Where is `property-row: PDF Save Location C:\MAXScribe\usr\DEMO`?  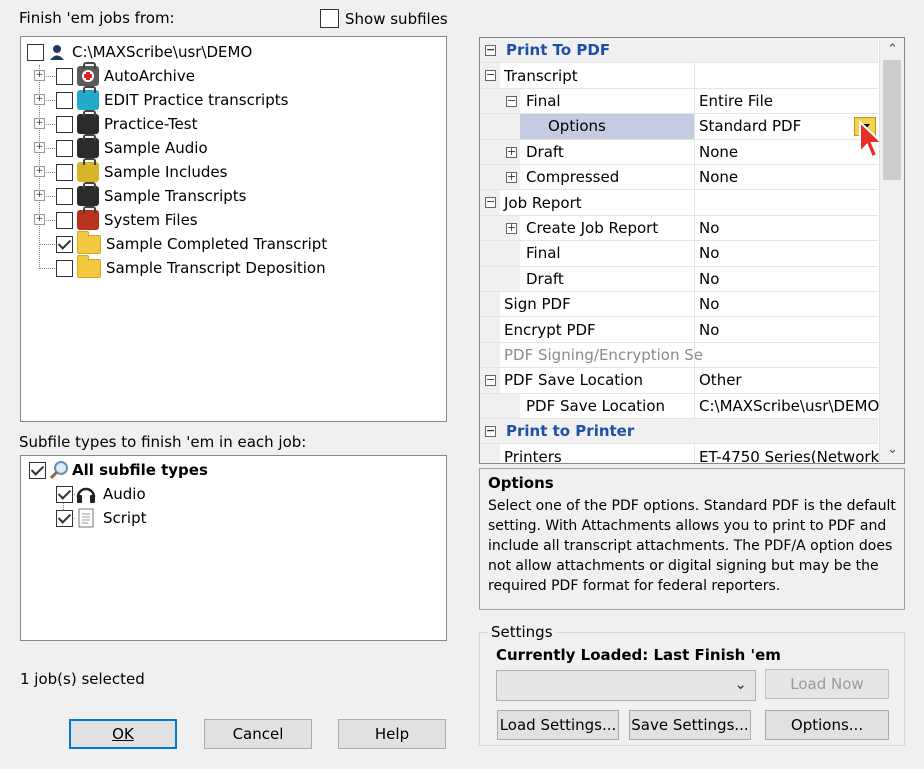 property-row: PDF Save Location C:\MAXScribe\usr\DEMO is located at coordinates (679, 406).